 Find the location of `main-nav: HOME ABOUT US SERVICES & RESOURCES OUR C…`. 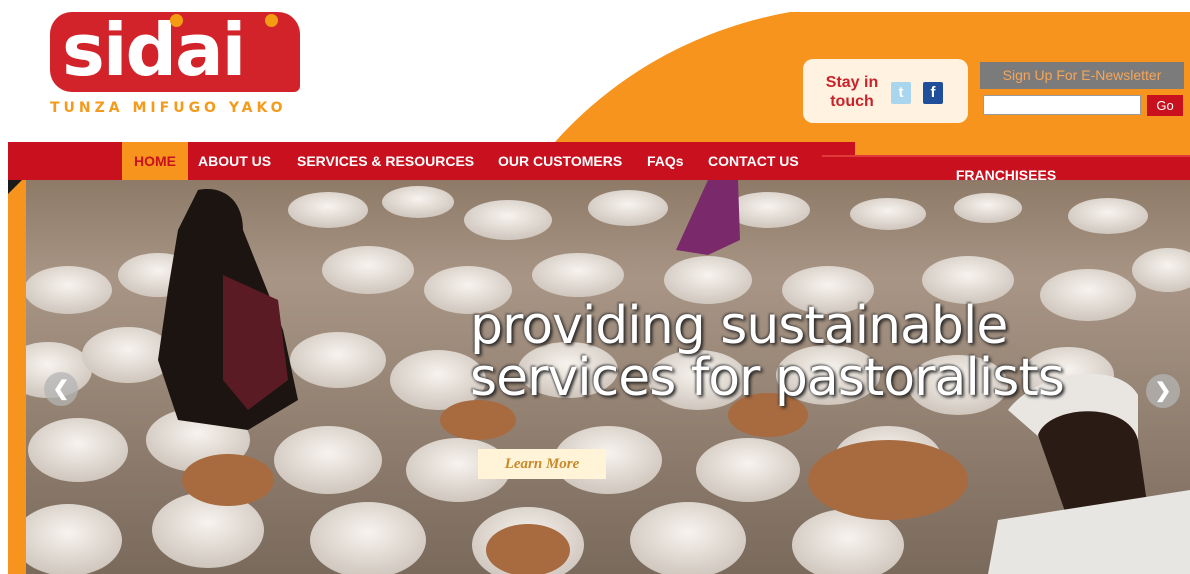

main-nav: HOME ABOUT US SERVICES & RESOURCES OUR C… is located at coordinates (431, 161).